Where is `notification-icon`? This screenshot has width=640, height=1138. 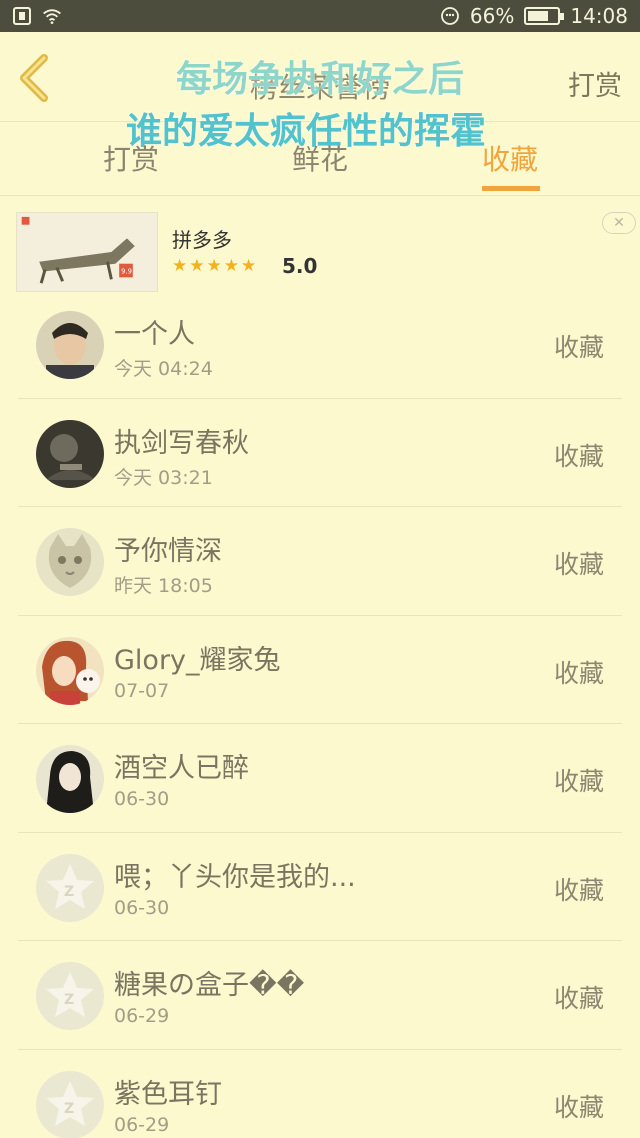 notification-icon is located at coordinates (22, 16).